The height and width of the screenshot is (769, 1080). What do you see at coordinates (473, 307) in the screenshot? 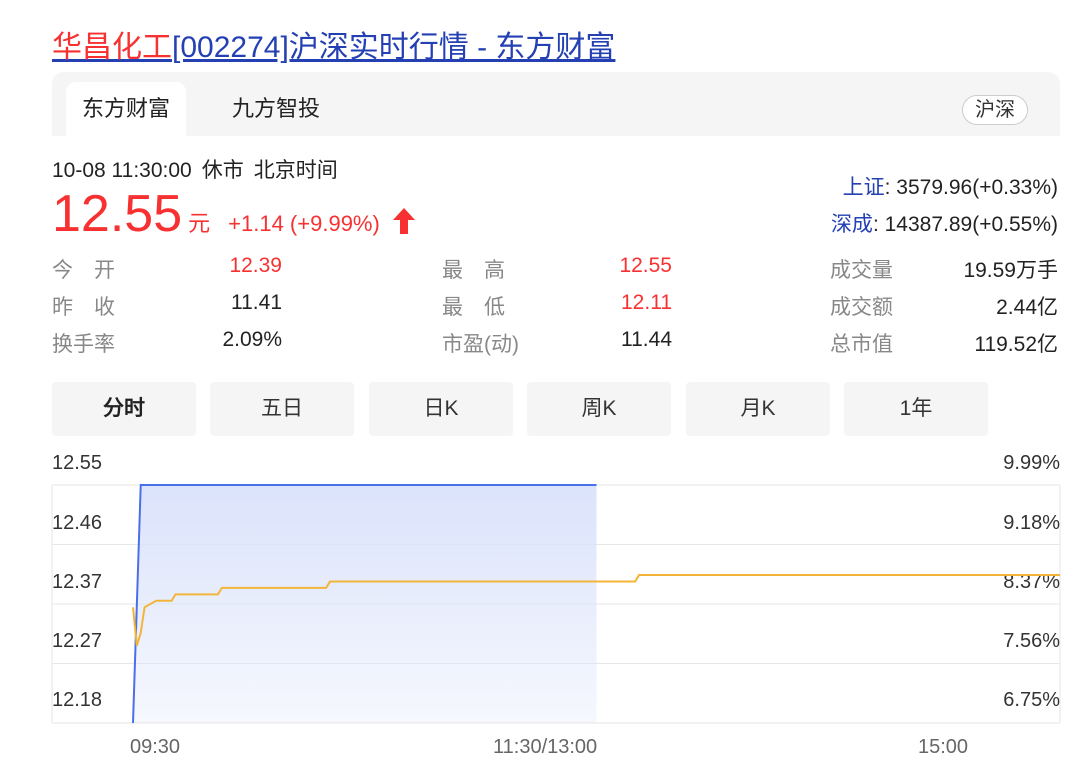
I see `stat-low-label: 最 低` at bounding box center [473, 307].